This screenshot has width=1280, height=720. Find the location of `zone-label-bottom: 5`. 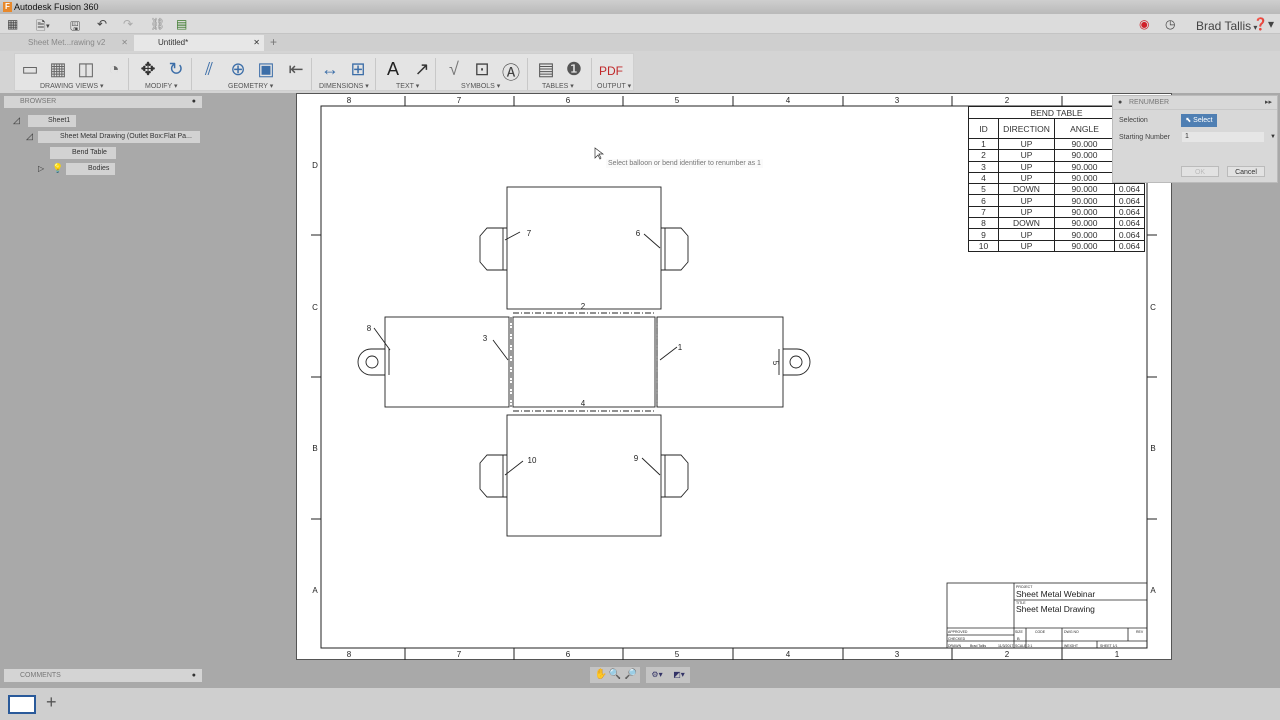

zone-label-bottom: 5 is located at coordinates (677, 654).